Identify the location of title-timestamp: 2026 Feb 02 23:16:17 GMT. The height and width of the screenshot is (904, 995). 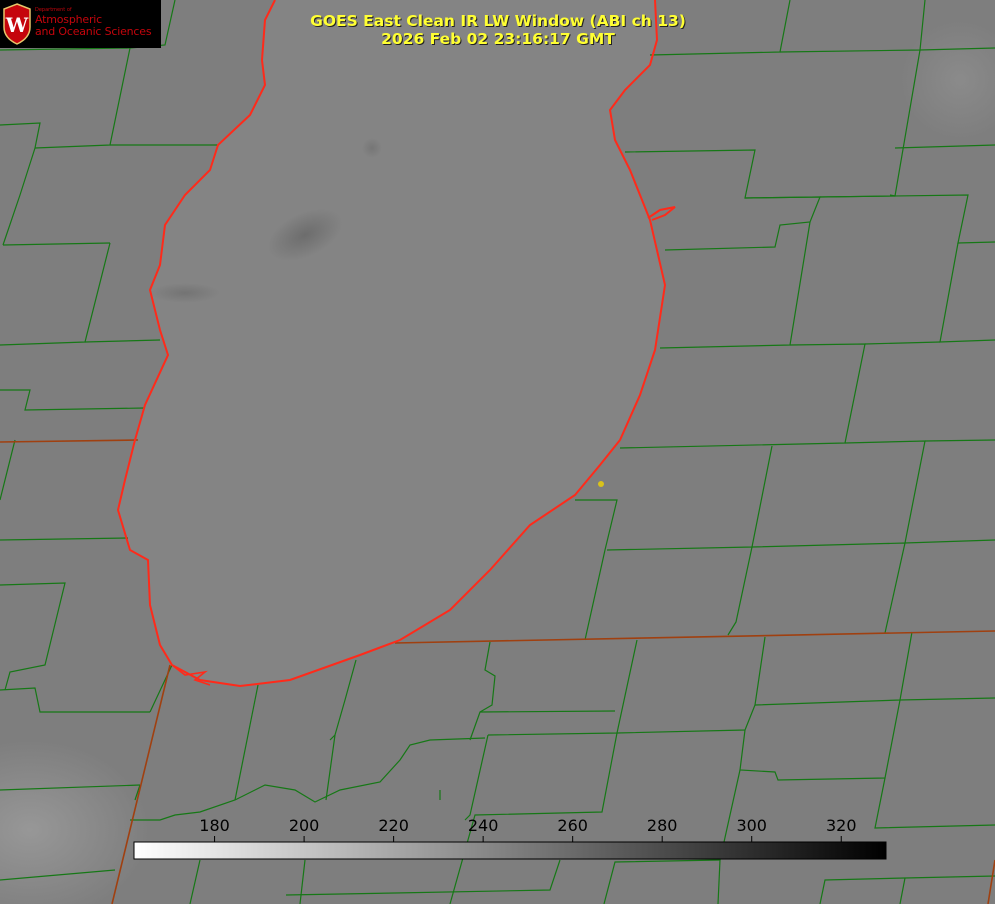
(498, 39).